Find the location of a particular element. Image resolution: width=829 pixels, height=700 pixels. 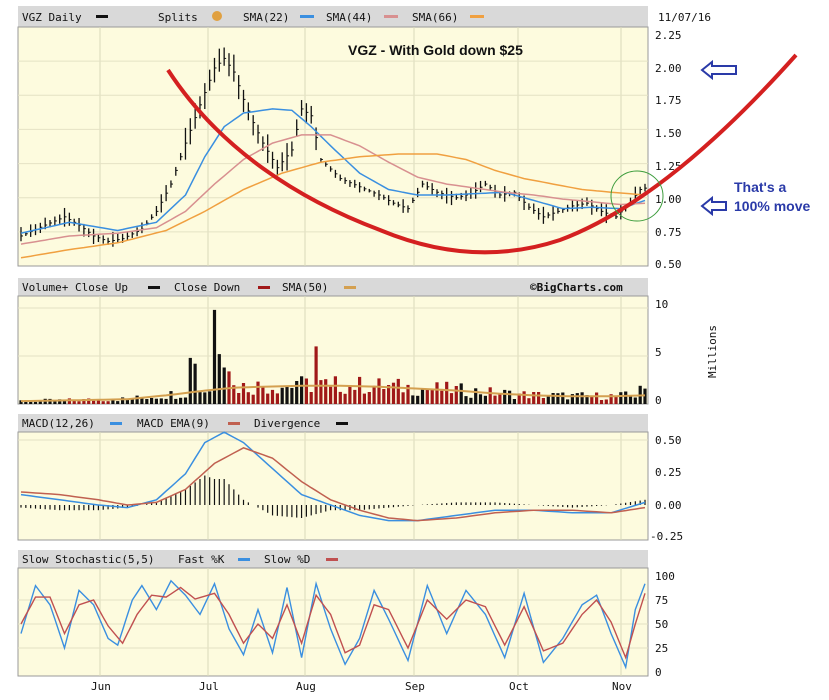

sma44-swatch is located at coordinates (391, 16).